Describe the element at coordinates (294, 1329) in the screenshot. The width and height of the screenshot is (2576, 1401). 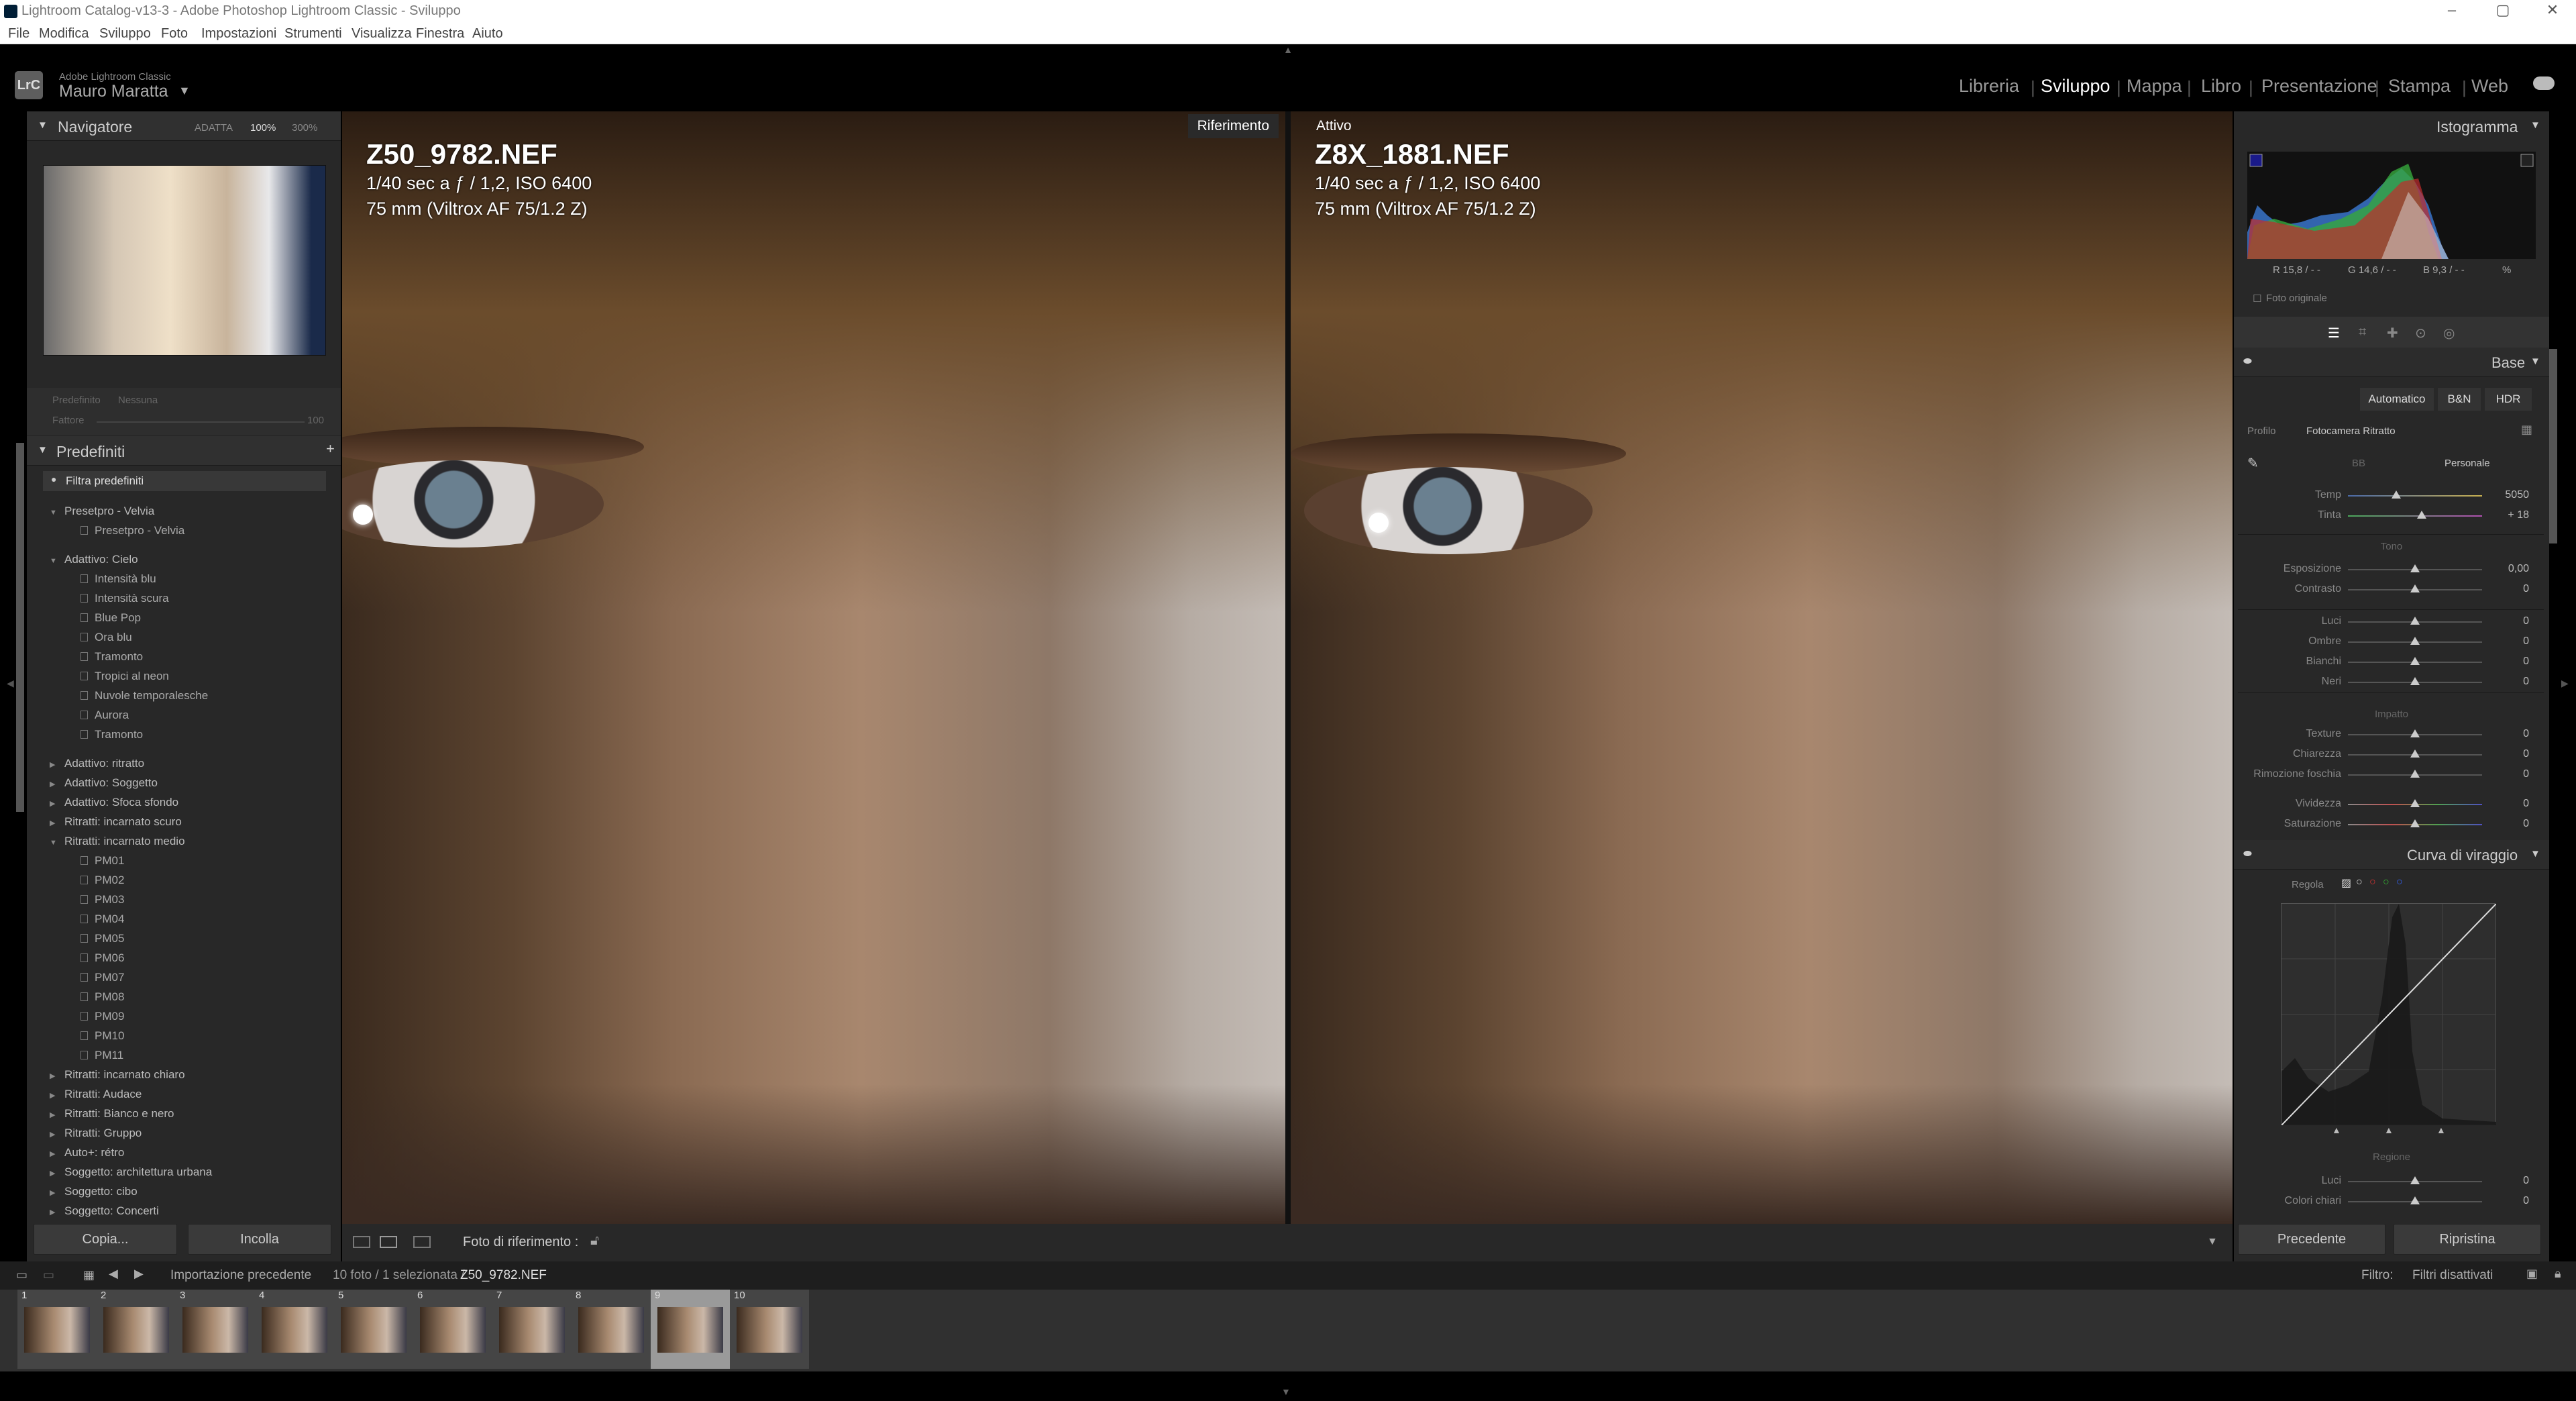
I see `filmstrip-thumb: 4` at that location.